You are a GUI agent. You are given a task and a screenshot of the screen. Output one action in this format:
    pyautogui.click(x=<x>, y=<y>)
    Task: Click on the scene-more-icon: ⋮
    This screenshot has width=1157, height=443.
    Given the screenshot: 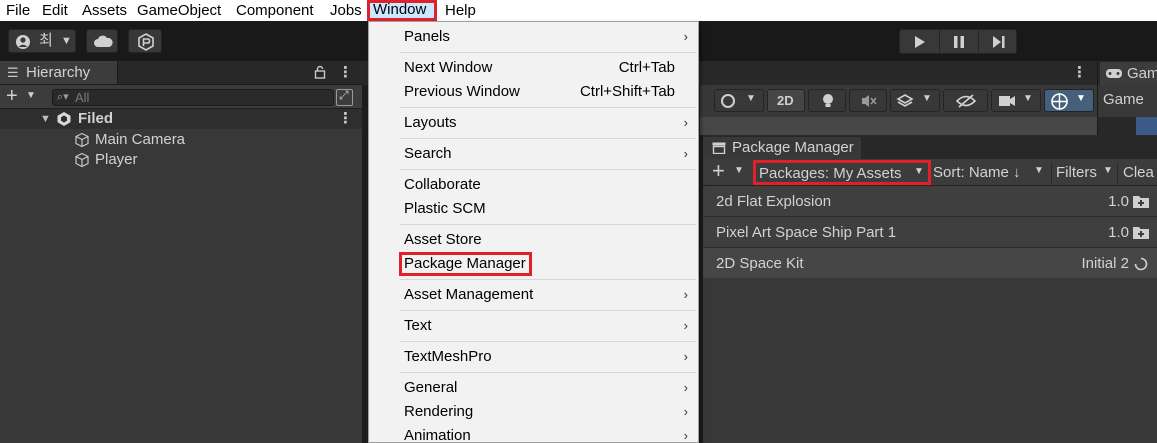 What is the action you would take?
    pyautogui.click(x=345, y=119)
    